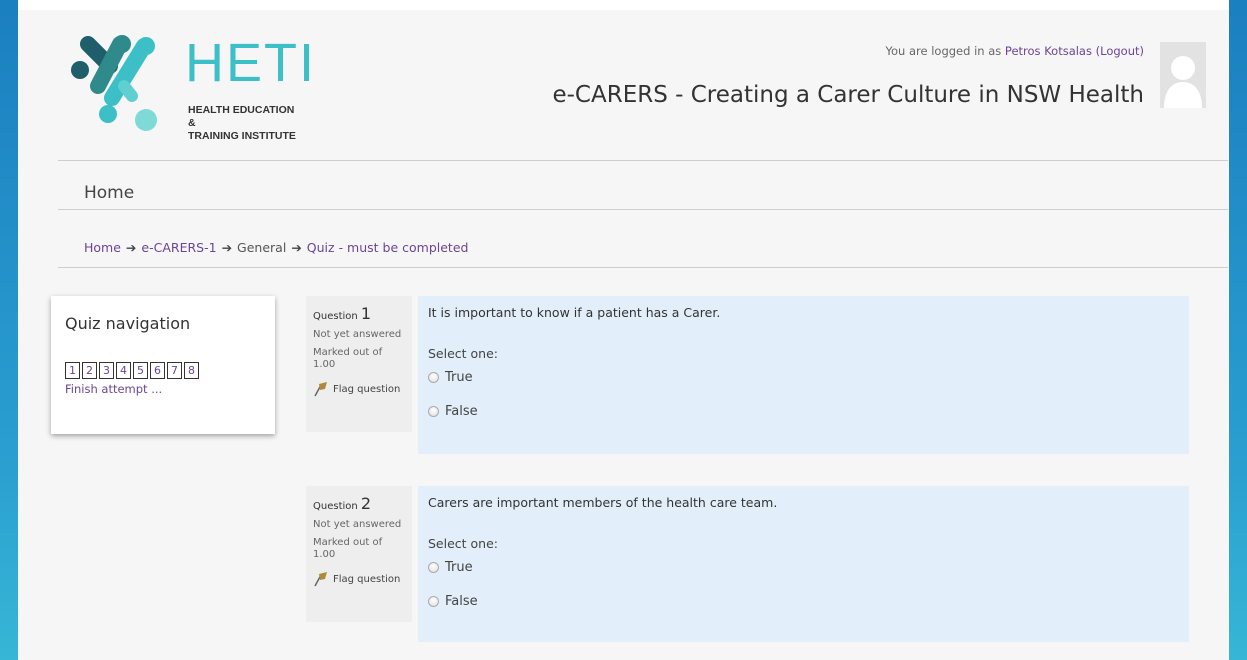  What do you see at coordinates (132, 370) in the screenshot?
I see `quiz-navigation-buttons: 1 2 3 4 5 6 7 8` at bounding box center [132, 370].